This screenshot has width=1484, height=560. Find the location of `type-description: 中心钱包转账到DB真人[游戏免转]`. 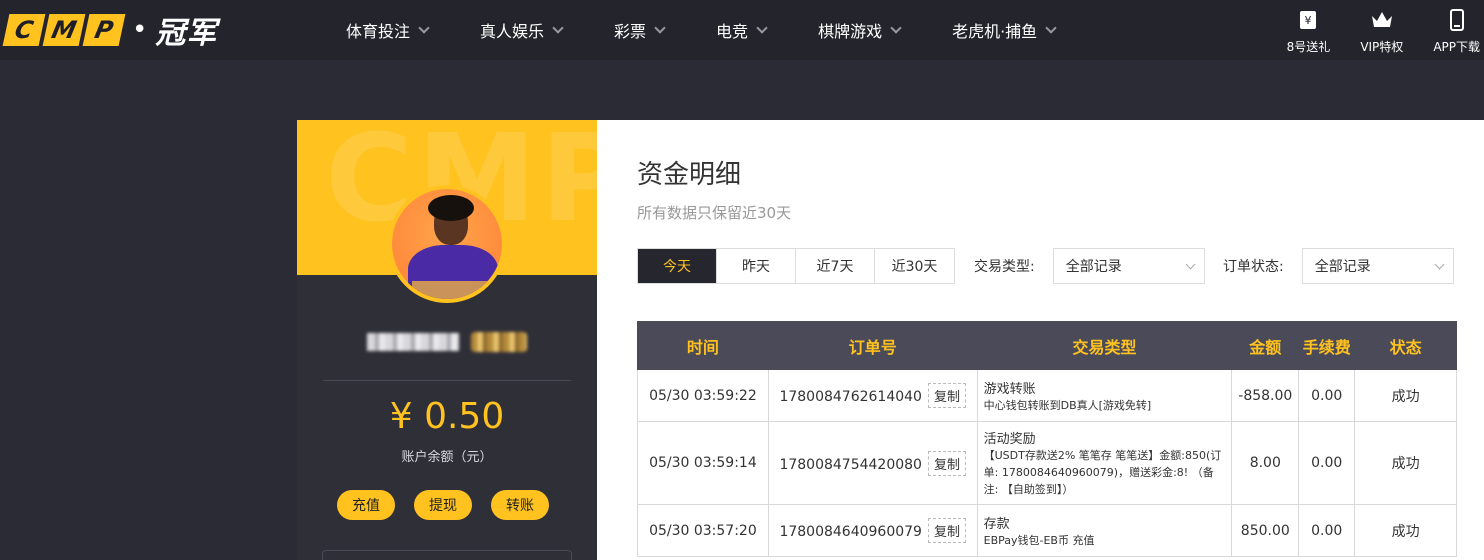

type-description: 中心钱包转账到DB真人[游戏免转] is located at coordinates (1067, 405).